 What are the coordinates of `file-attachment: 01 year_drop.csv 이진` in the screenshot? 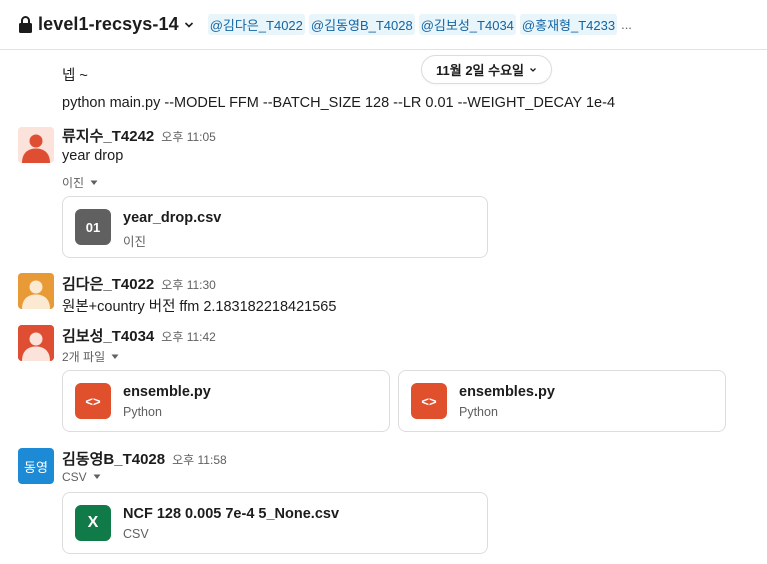 It's located at (275, 227).